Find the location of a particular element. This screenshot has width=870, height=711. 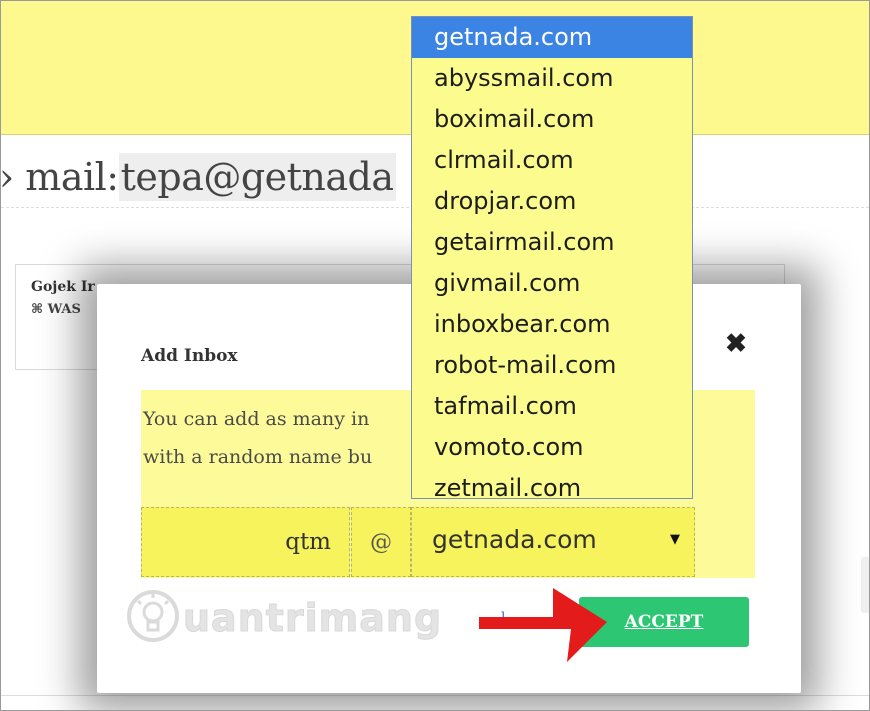

watermark-logo: uantrimang is located at coordinates (284, 621).